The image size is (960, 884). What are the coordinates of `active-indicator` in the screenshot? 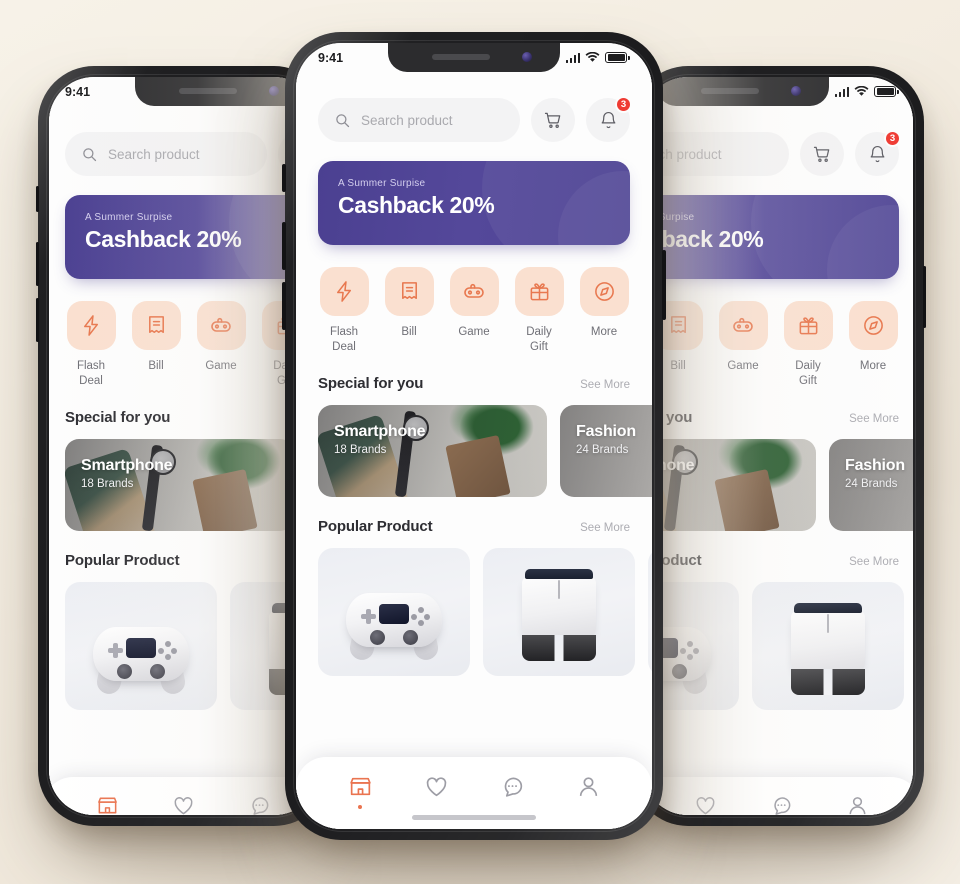 It's located at (360, 807).